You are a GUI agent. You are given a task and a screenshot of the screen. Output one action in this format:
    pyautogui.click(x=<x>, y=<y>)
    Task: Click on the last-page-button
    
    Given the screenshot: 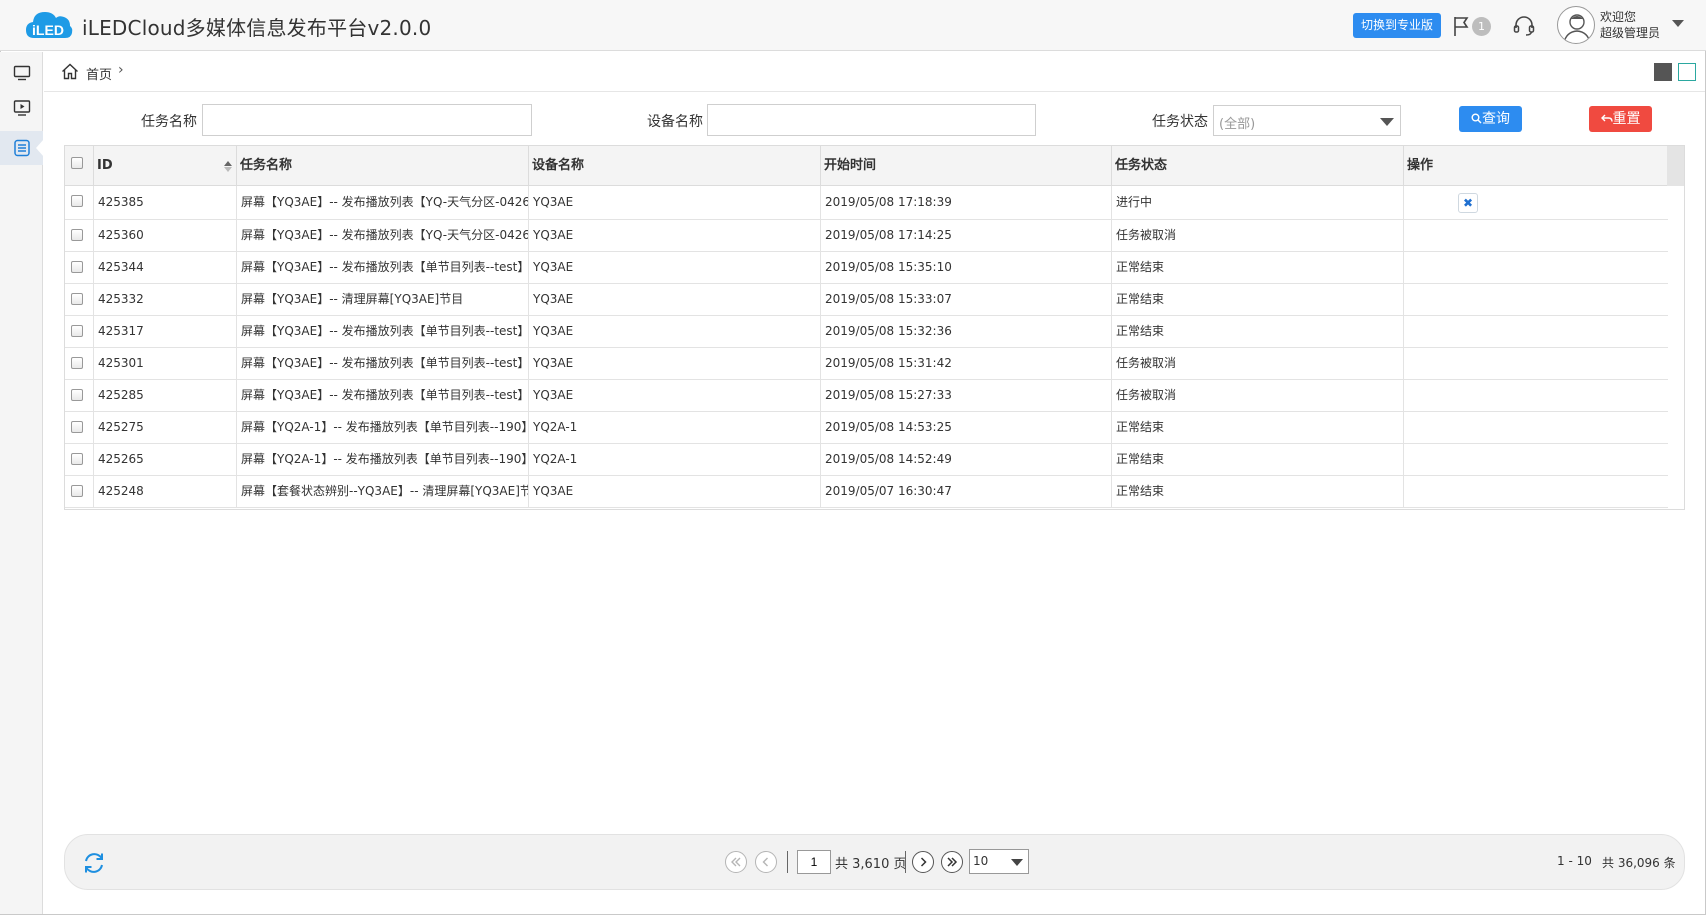 What is the action you would take?
    pyautogui.click(x=952, y=862)
    